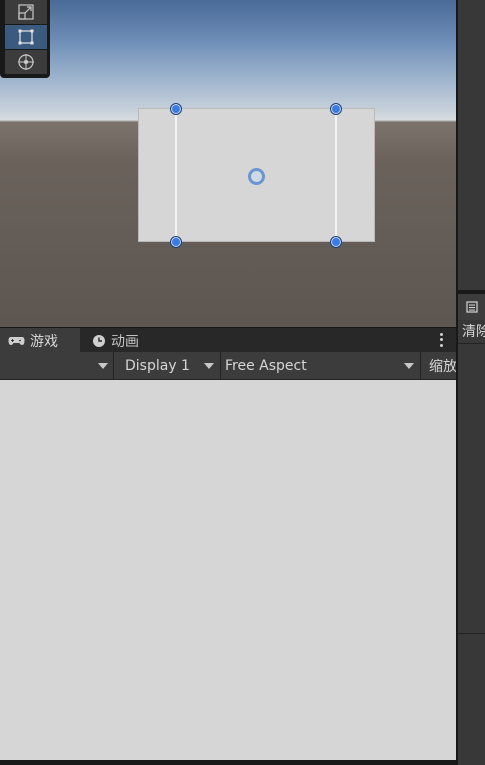  I want to click on rect-handle-top-left, so click(176, 109).